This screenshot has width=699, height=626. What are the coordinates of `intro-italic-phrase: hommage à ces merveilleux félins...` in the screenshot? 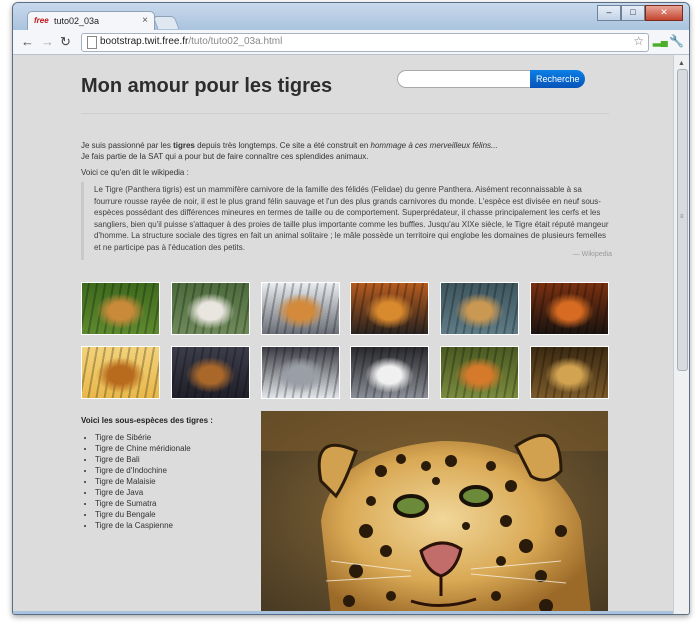 It's located at (434, 145).